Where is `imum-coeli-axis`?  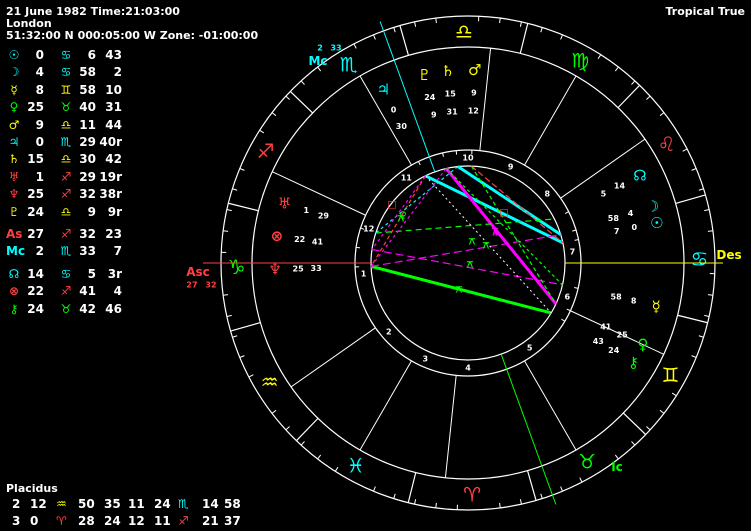
imum-coeli-axis is located at coordinates (528, 429).